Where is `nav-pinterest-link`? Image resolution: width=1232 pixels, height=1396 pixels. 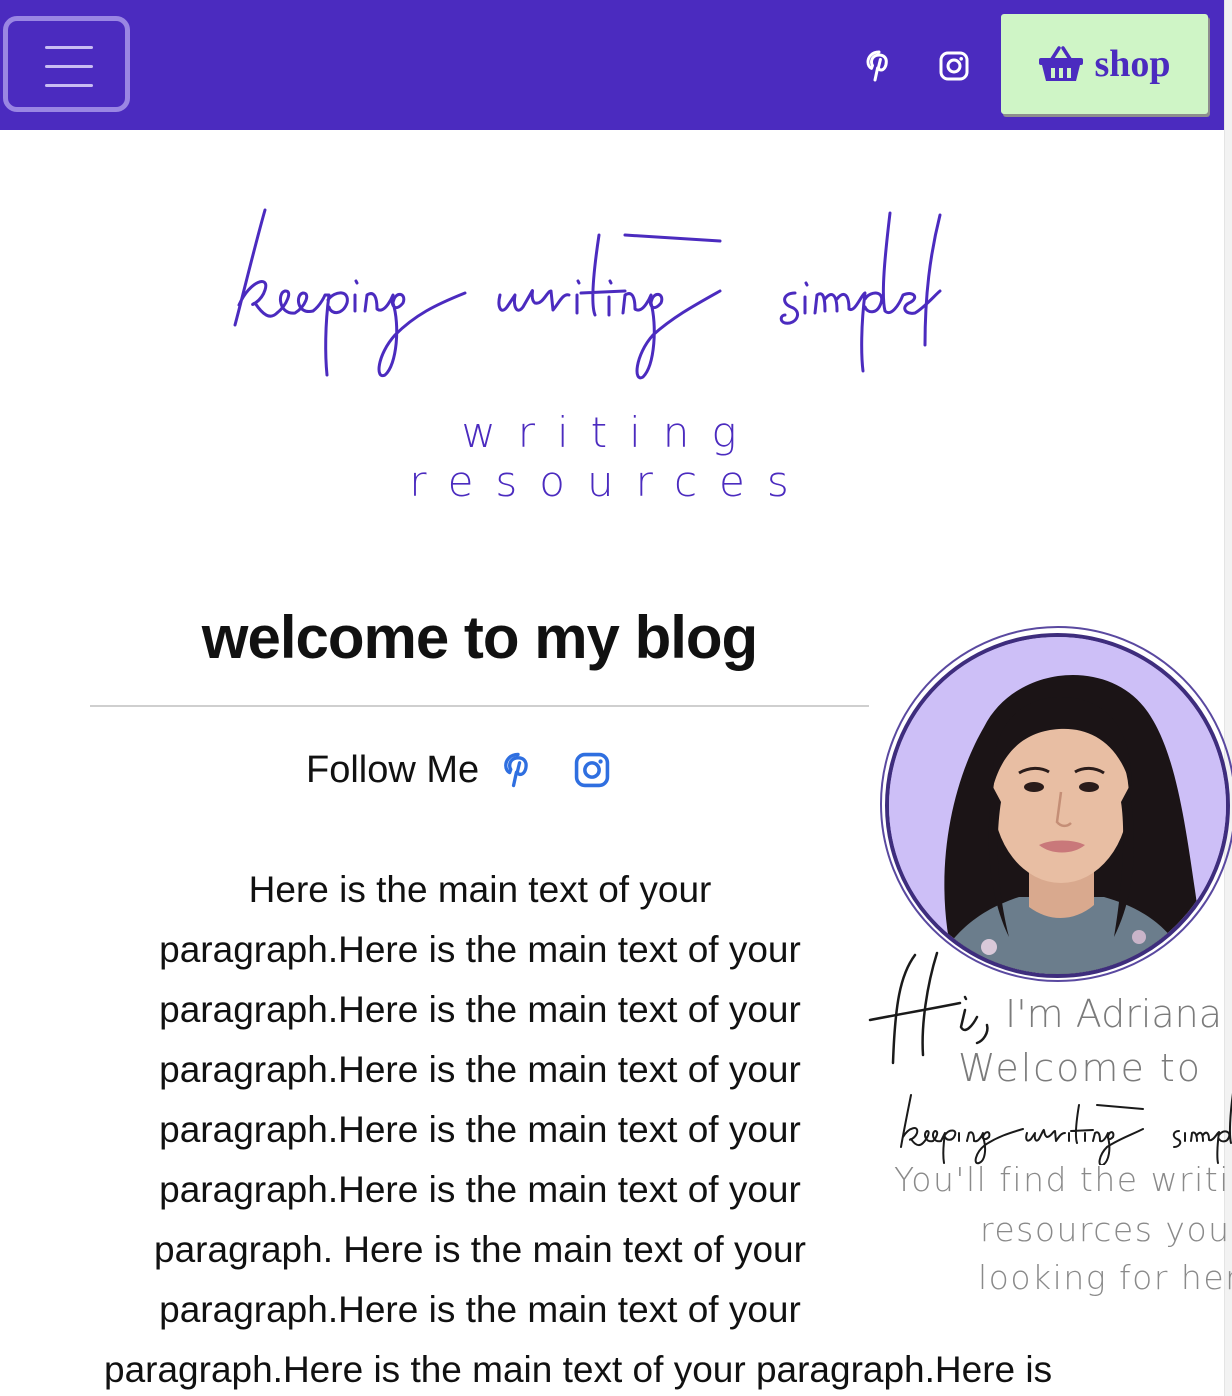
nav-pinterest-link is located at coordinates (879, 66).